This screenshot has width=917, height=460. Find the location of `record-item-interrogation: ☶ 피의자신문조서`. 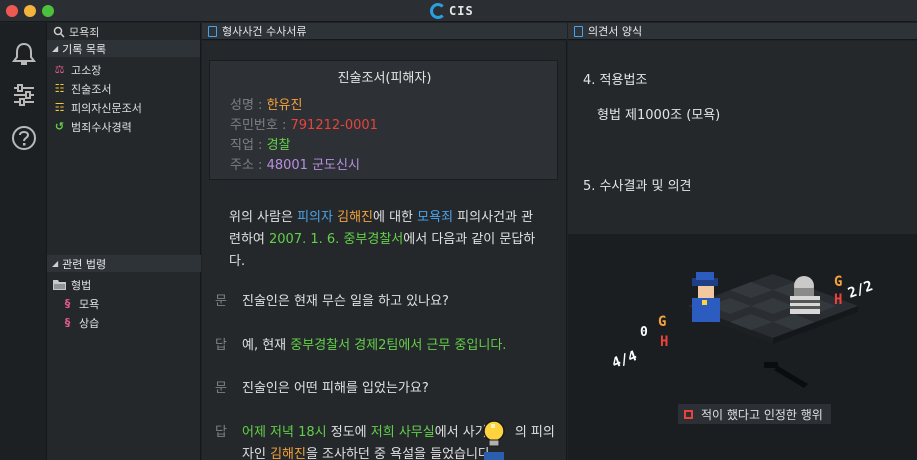

record-item-interrogation: ☶ 피의자신문조서 is located at coordinates (123, 107).